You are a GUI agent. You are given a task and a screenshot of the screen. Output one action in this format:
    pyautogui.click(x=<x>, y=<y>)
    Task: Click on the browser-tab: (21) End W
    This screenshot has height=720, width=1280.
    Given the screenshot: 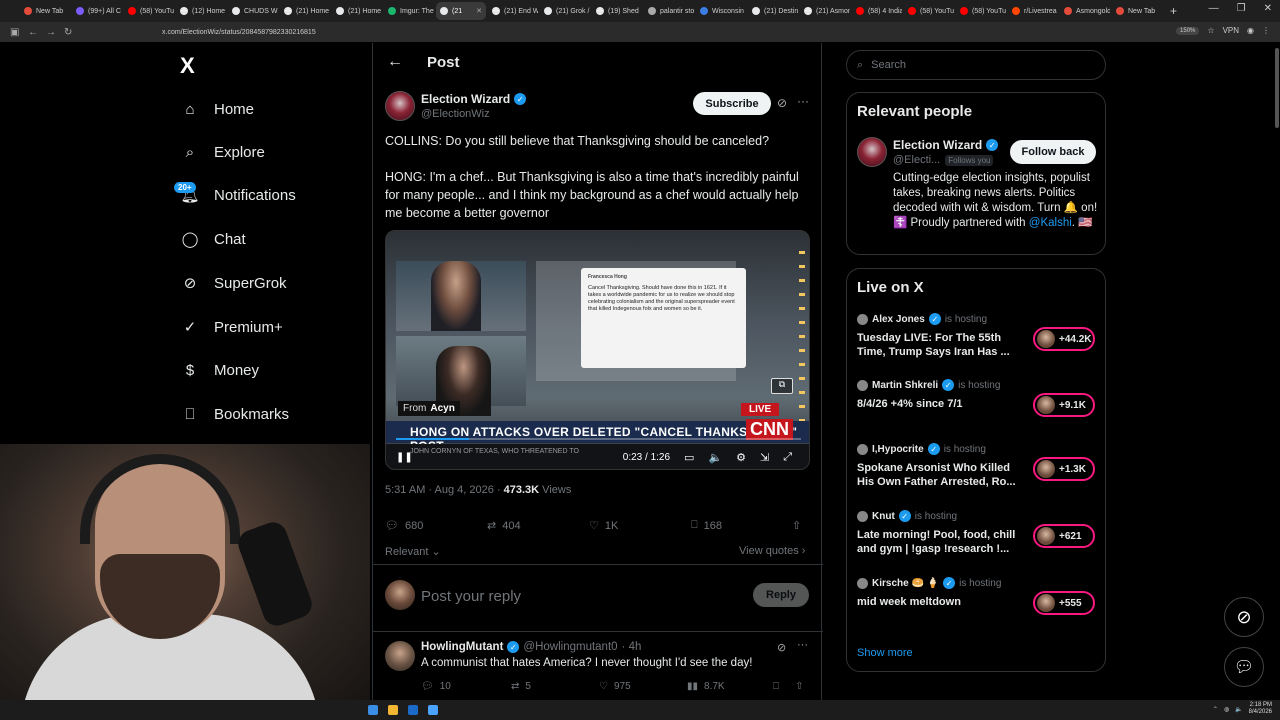 What is the action you would take?
    pyautogui.click(x=513, y=11)
    